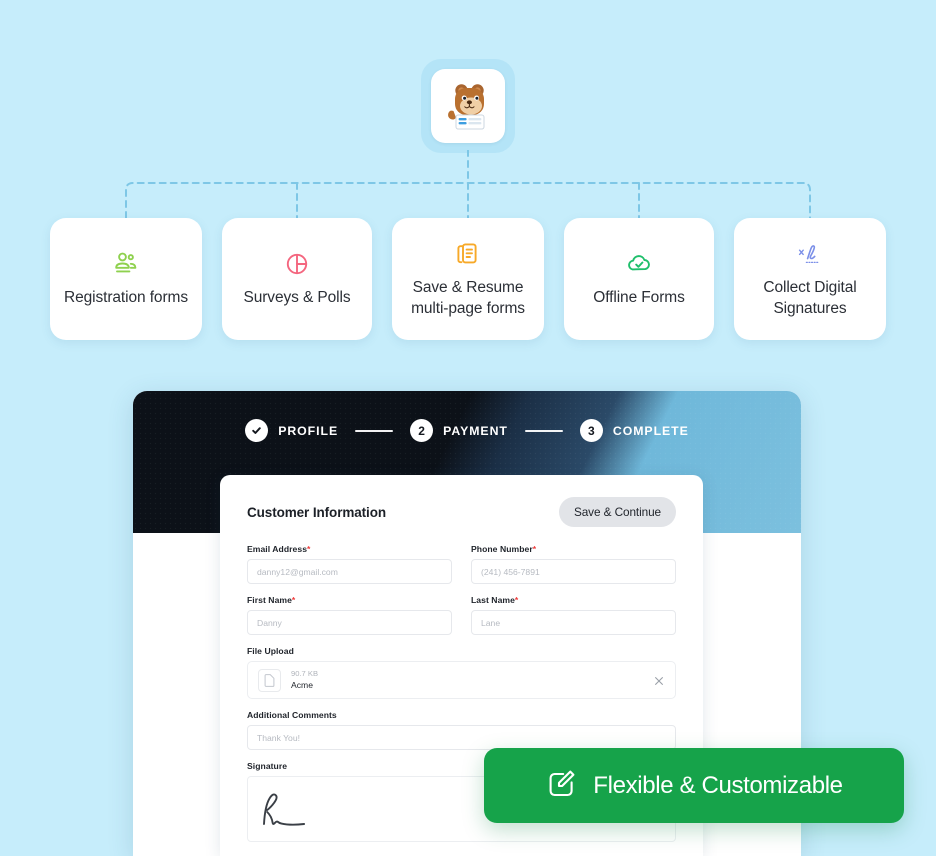  Describe the element at coordinates (475, 430) in the screenshot. I see `step-label: PAYMENT` at that location.